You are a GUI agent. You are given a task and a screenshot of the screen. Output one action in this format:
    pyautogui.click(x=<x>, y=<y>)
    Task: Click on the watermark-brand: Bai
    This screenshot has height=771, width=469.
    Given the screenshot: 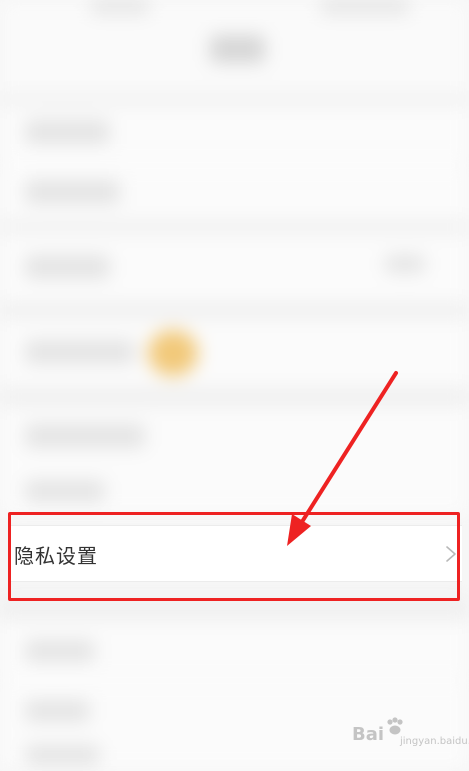 What is the action you would take?
    pyautogui.click(x=368, y=734)
    